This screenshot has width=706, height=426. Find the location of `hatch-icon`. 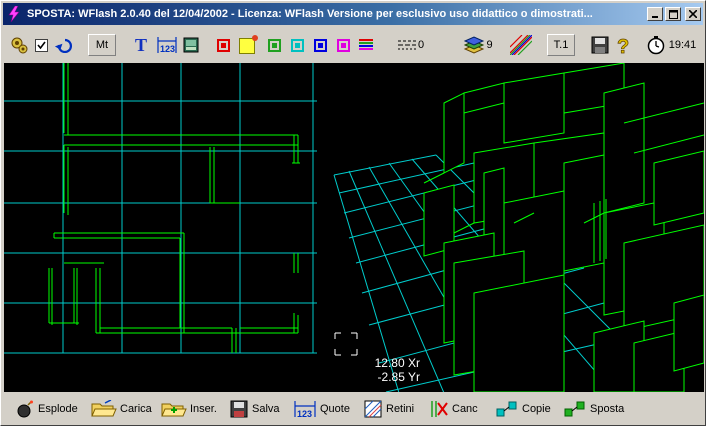

hatch-icon is located at coordinates (373, 409).